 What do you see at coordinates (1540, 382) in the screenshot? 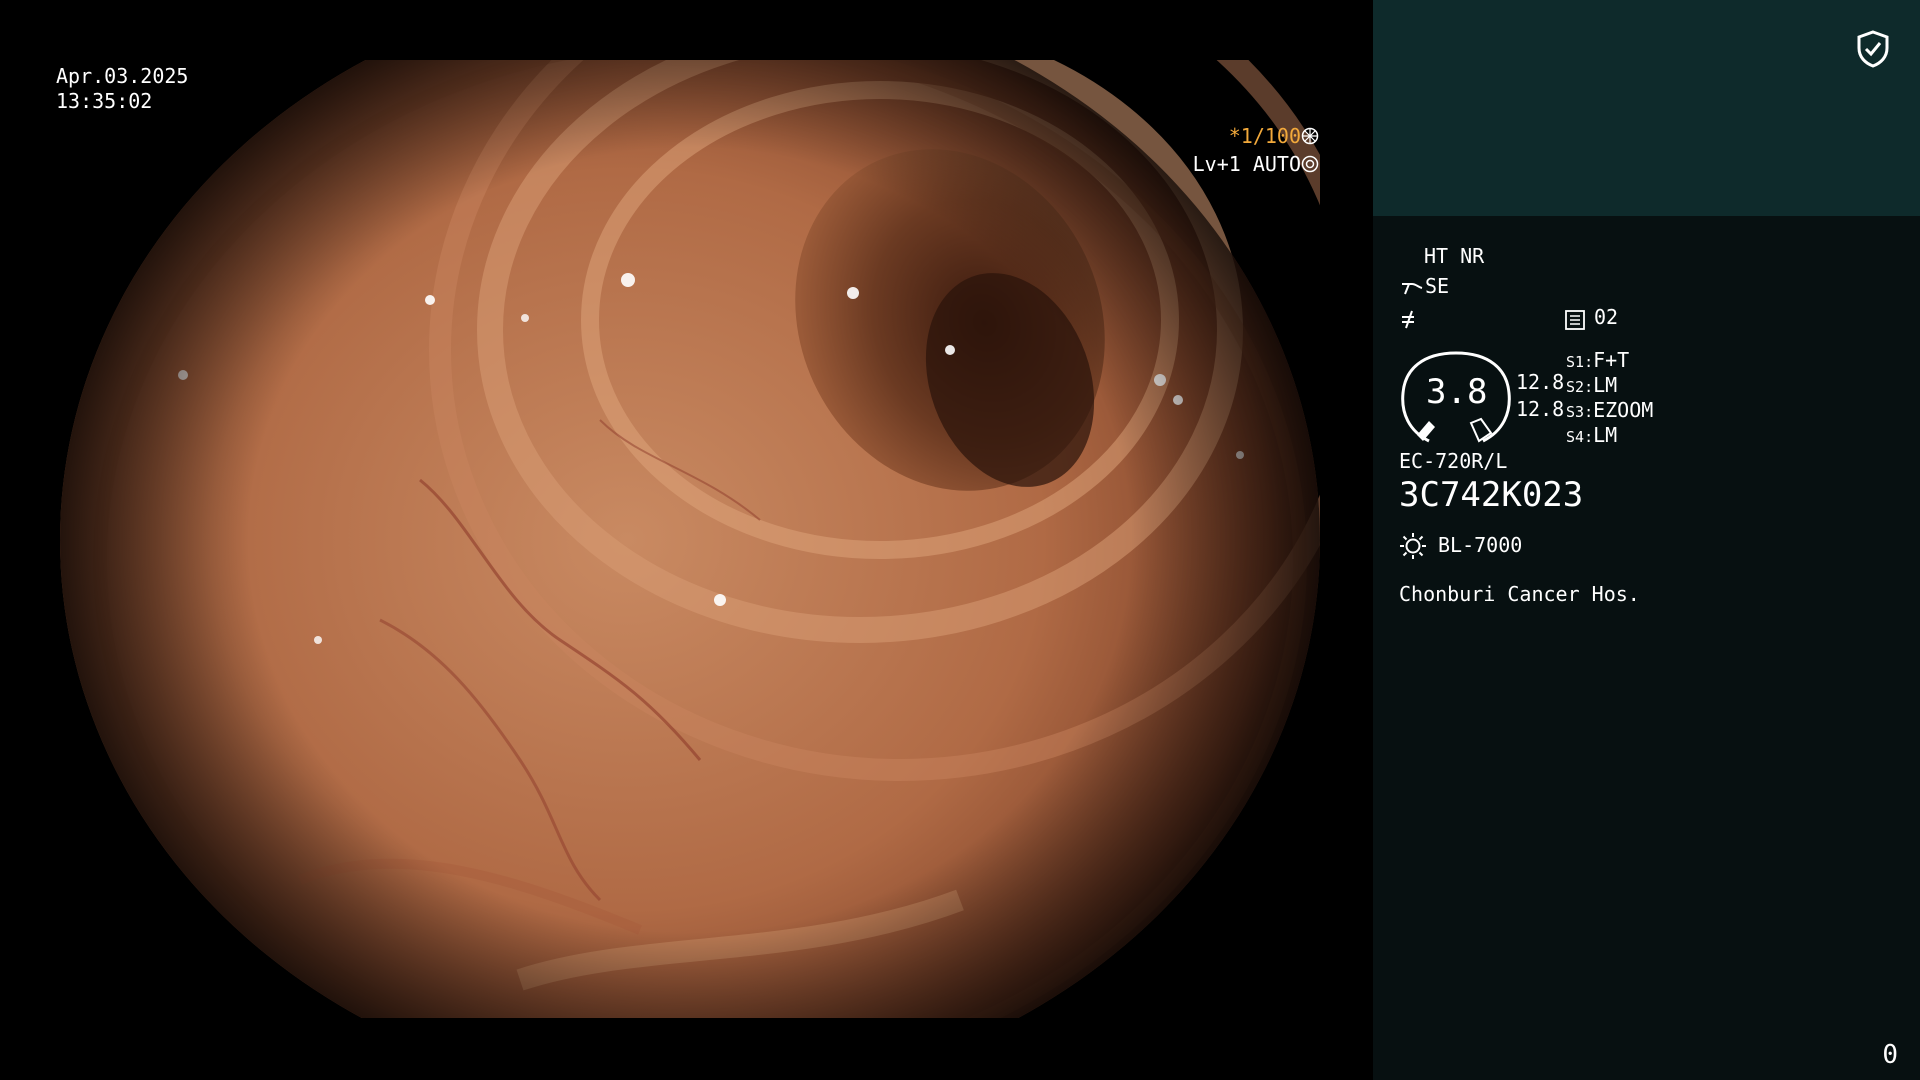
I see `value-upper: 12.8` at bounding box center [1540, 382].